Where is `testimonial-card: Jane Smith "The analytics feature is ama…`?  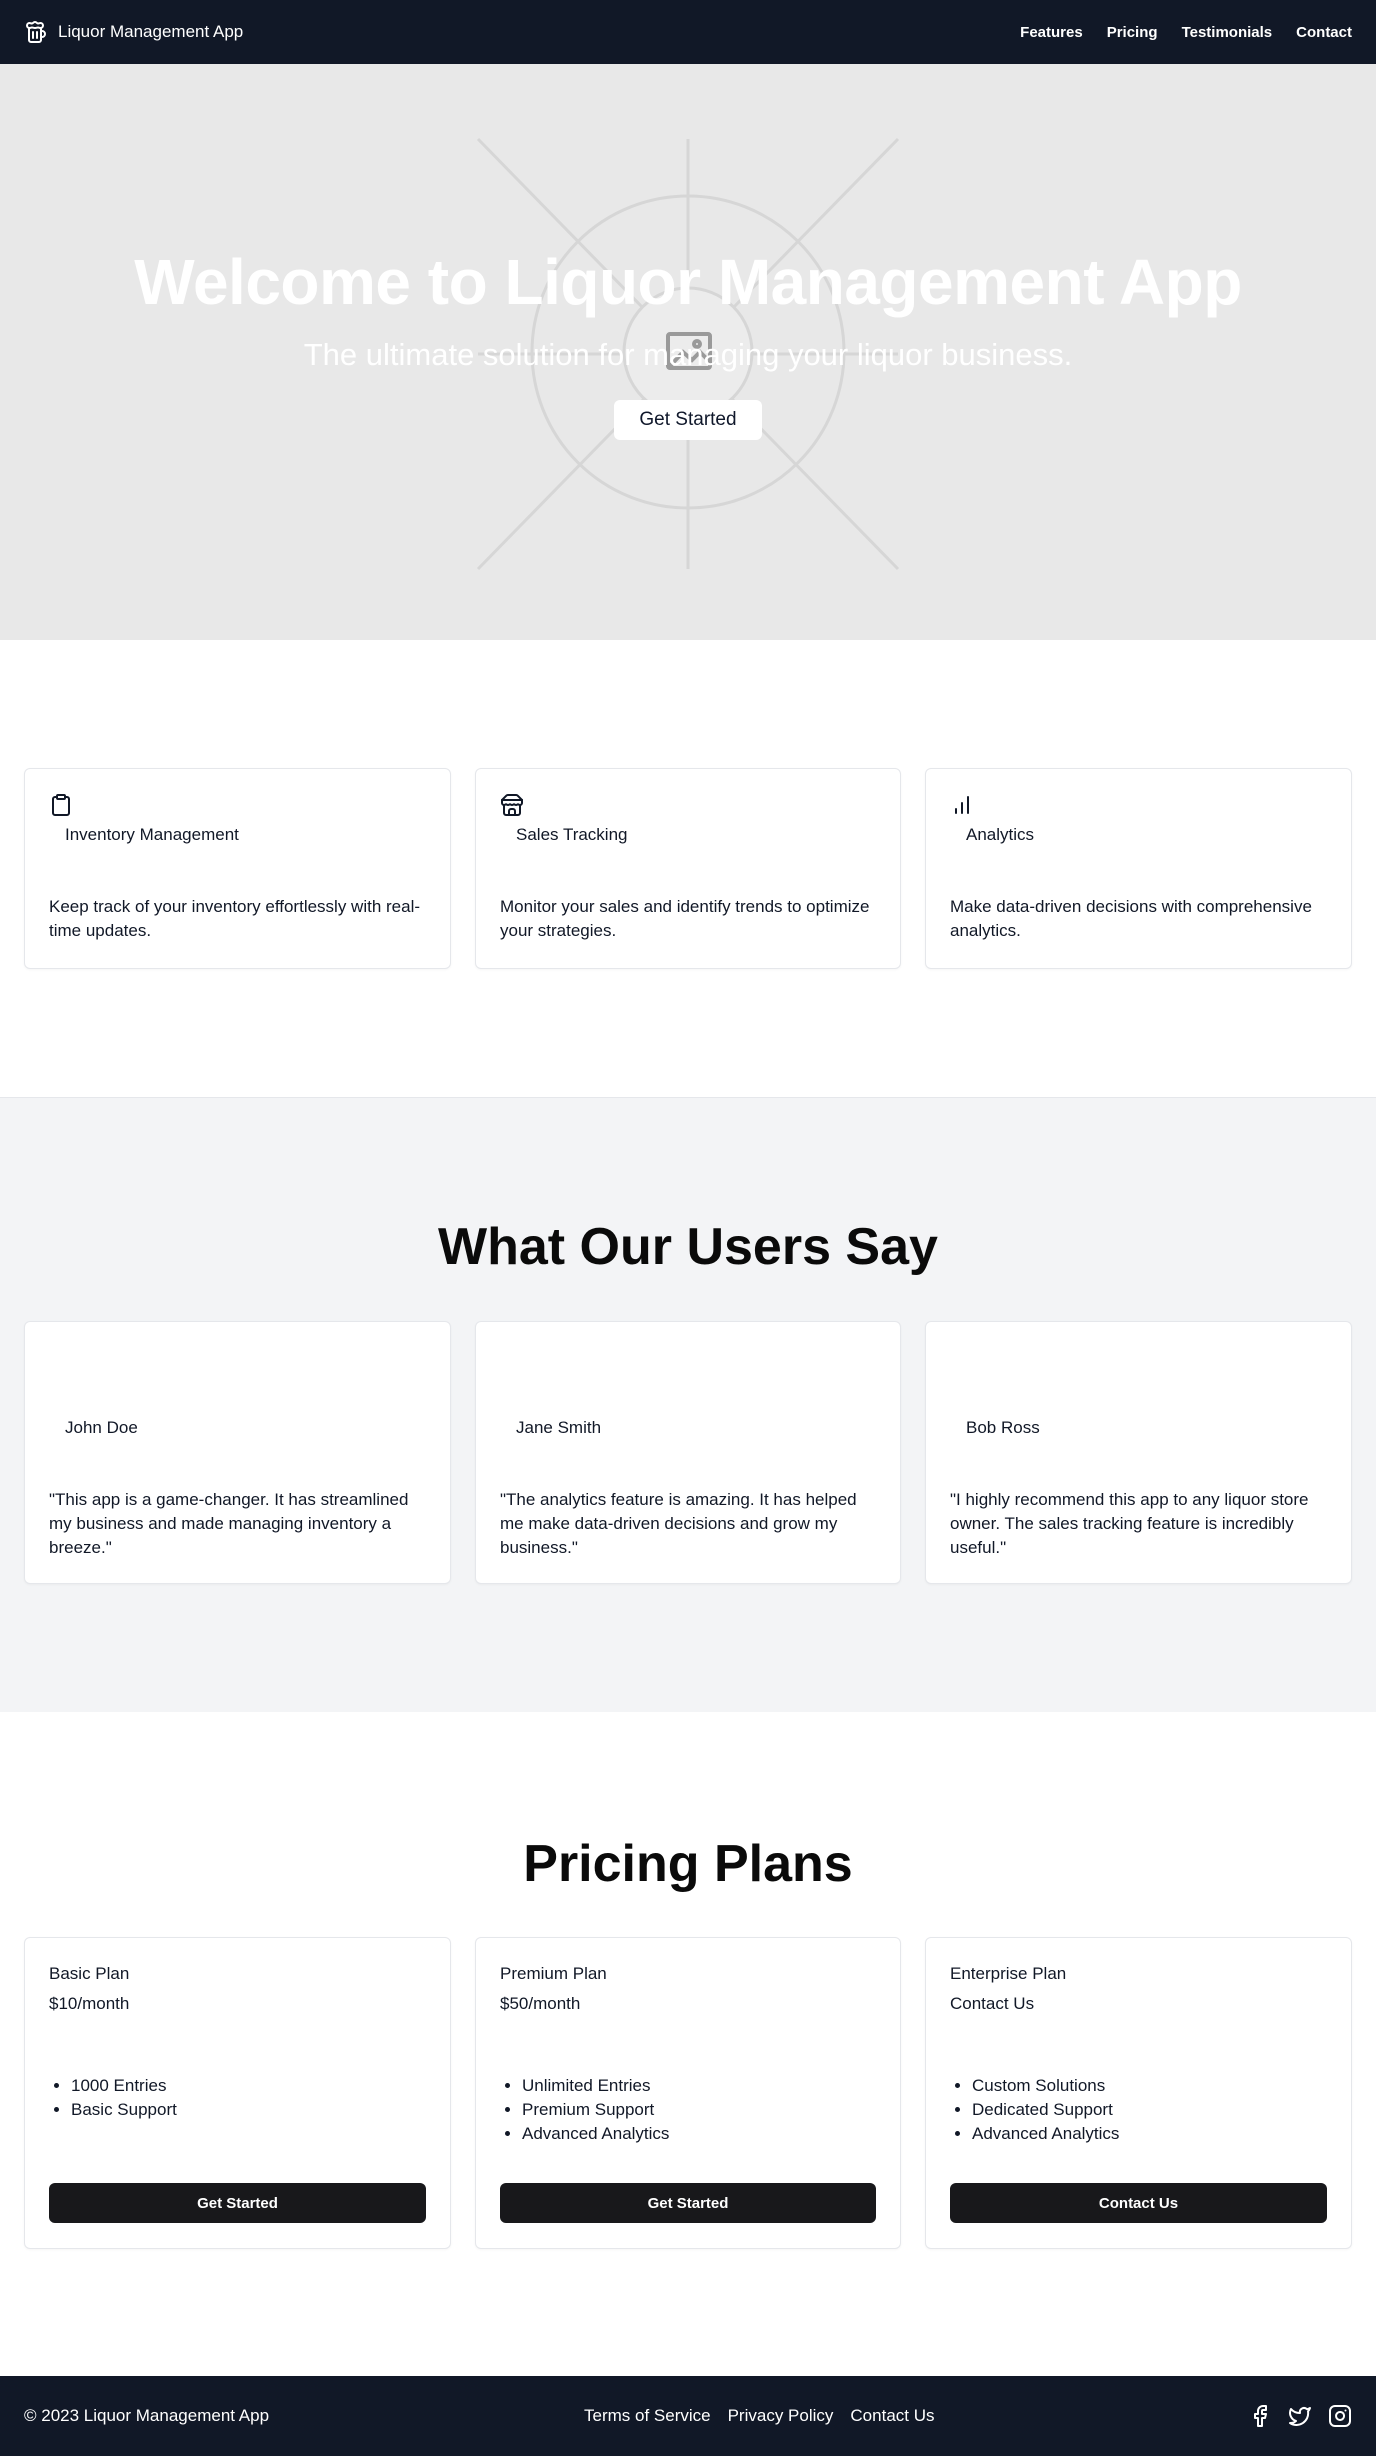
testimonial-card: Jane Smith "The analytics feature is ama… is located at coordinates (688, 1452).